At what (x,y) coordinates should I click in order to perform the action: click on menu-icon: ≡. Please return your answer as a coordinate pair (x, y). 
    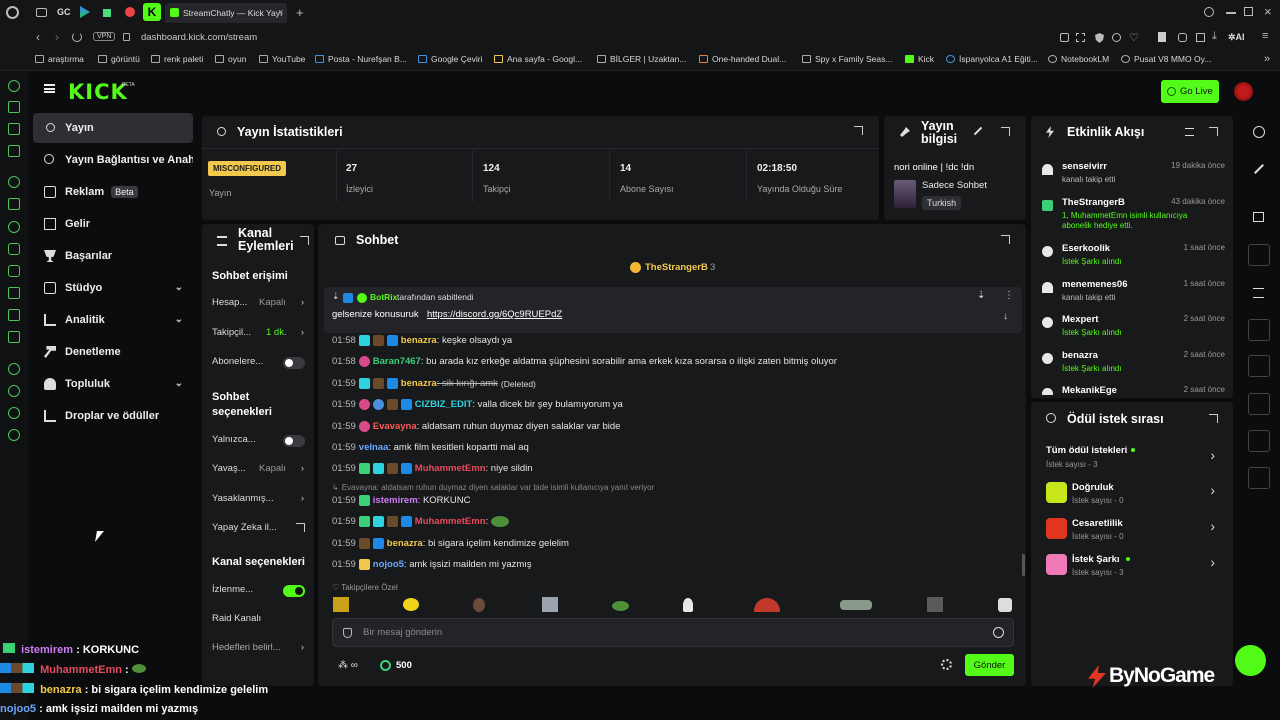
    Looking at the image, I should click on (1265, 36).